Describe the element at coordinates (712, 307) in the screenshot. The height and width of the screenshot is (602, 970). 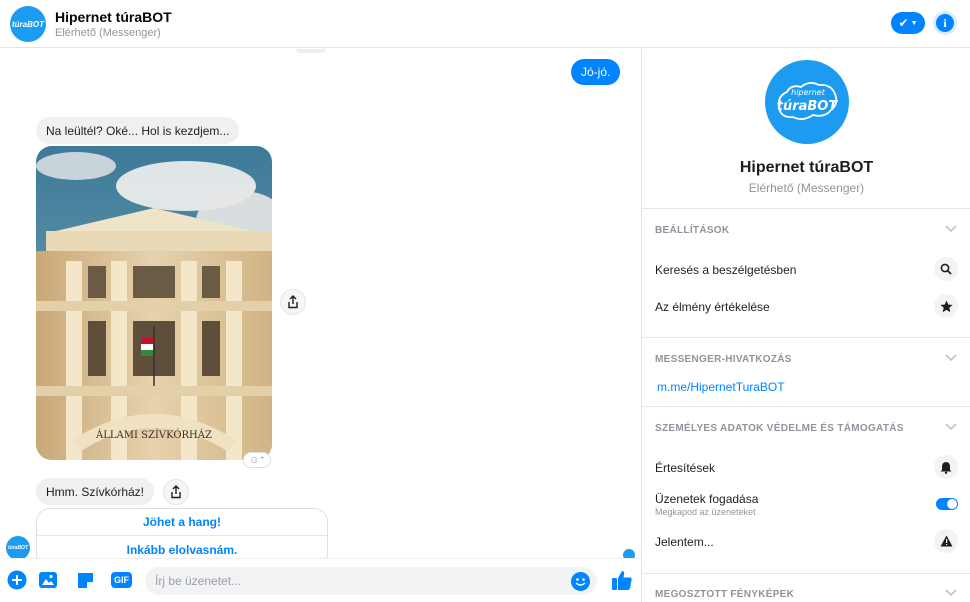
I see `rate-experience-item: Az élmény értékelése` at that location.